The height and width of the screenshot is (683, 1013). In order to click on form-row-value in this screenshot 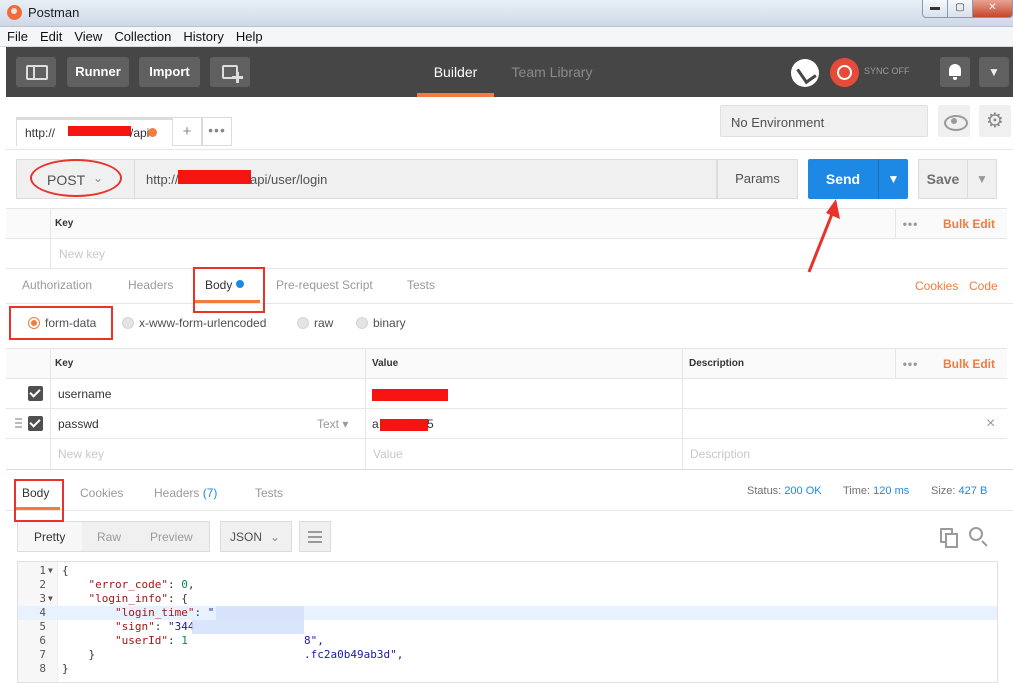, I will do `click(523, 393)`.